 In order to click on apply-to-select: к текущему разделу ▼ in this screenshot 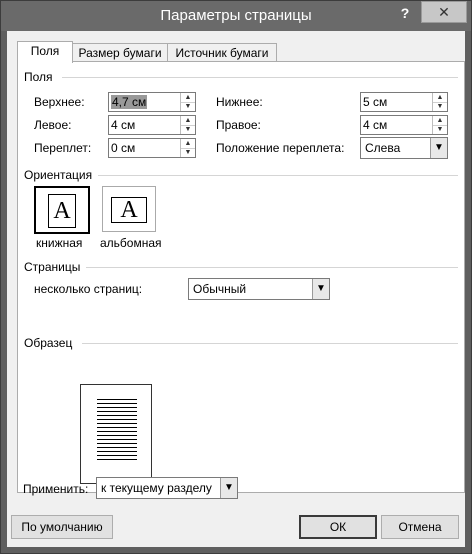, I will do `click(167, 488)`.